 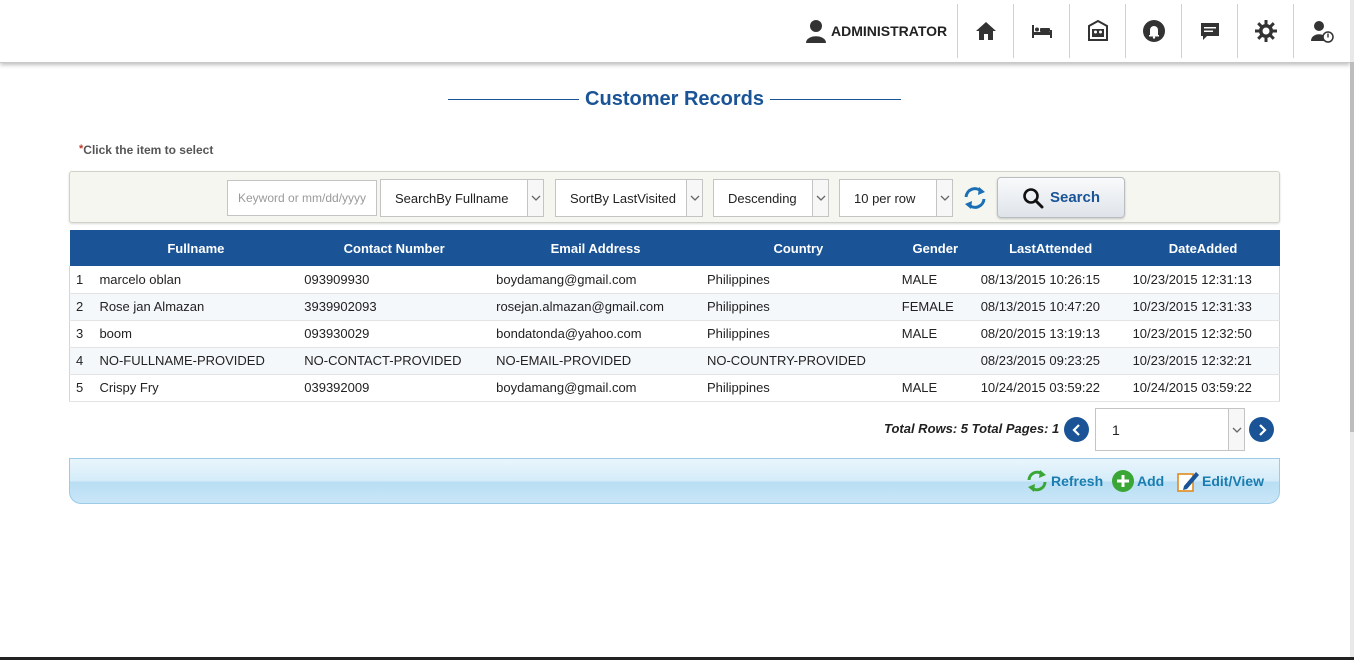 What do you see at coordinates (383, 360) in the screenshot?
I see `cell-contact: NO-CONTACT-PROVIDED` at bounding box center [383, 360].